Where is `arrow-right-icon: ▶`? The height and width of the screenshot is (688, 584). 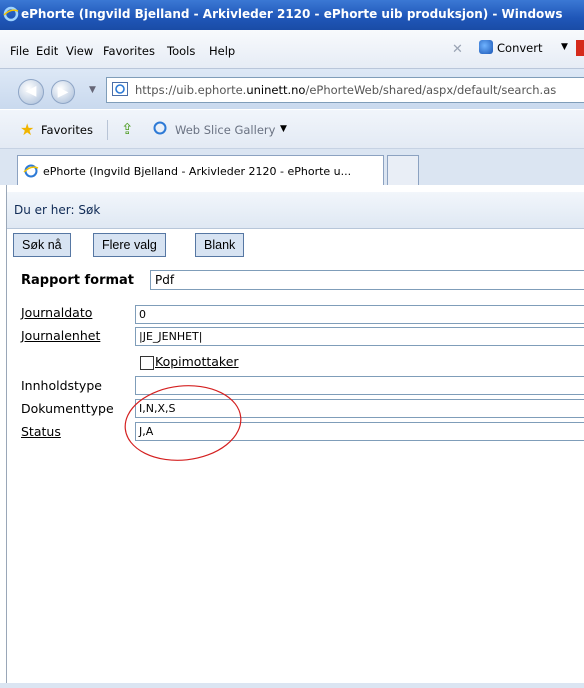 arrow-right-icon: ▶ is located at coordinates (63, 92).